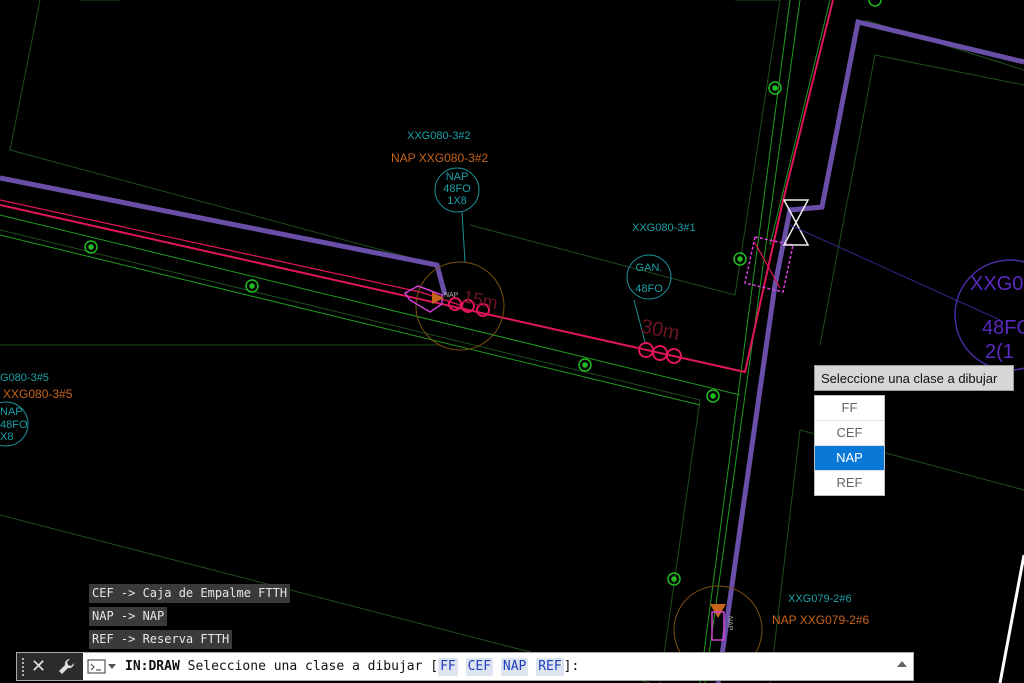 The width and height of the screenshot is (1024, 683). I want to click on right-big-line3: 2(1, so click(999, 352).